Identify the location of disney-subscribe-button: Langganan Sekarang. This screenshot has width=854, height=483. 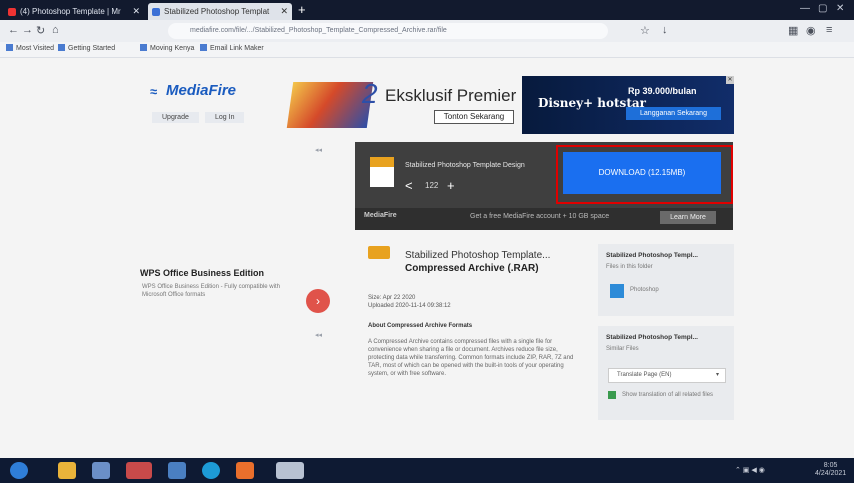
(673, 113).